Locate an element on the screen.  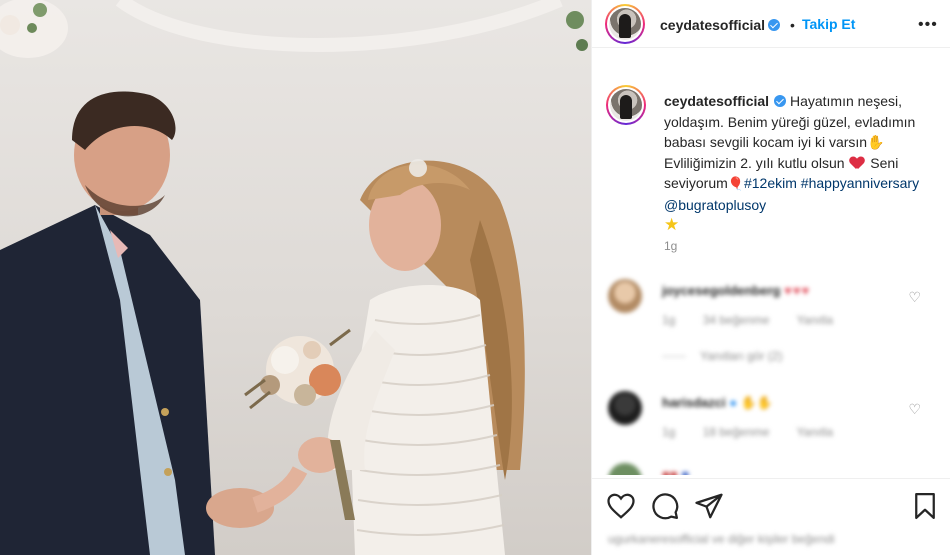
star-icon: ★ is located at coordinates (672, 224).